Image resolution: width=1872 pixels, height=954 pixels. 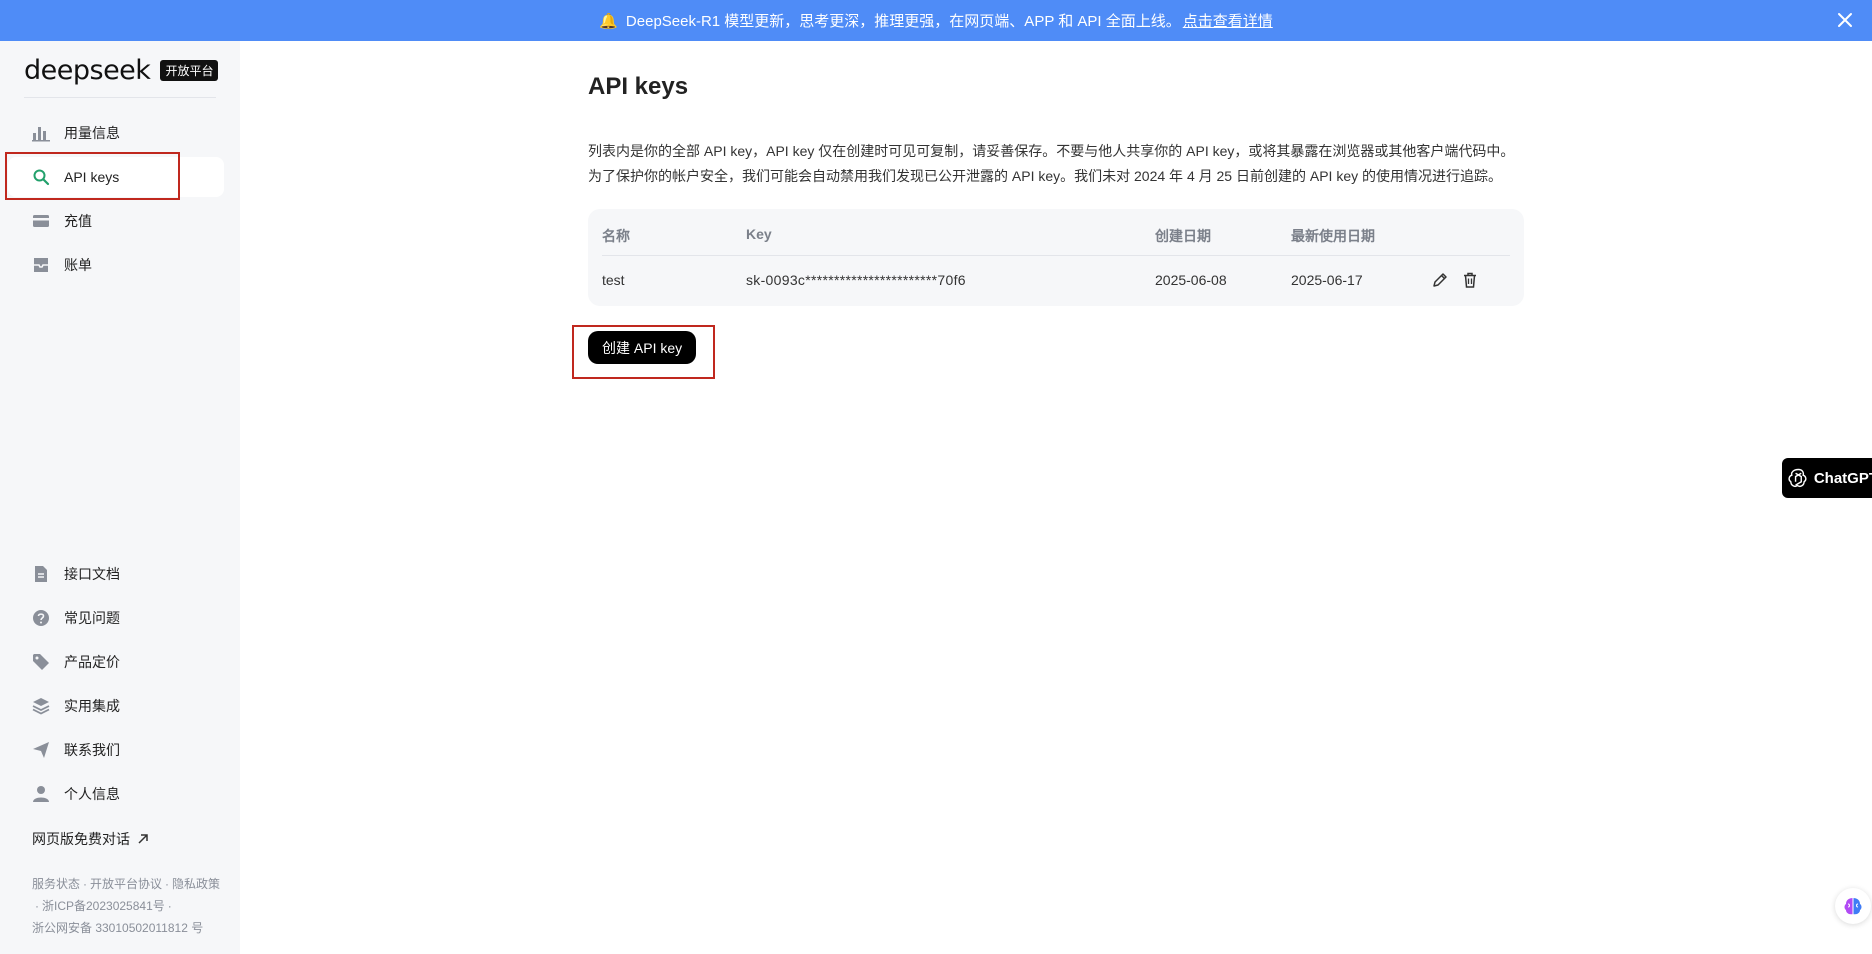 I want to click on free-chat-label: 网页版免费对话, so click(x=81, y=839).